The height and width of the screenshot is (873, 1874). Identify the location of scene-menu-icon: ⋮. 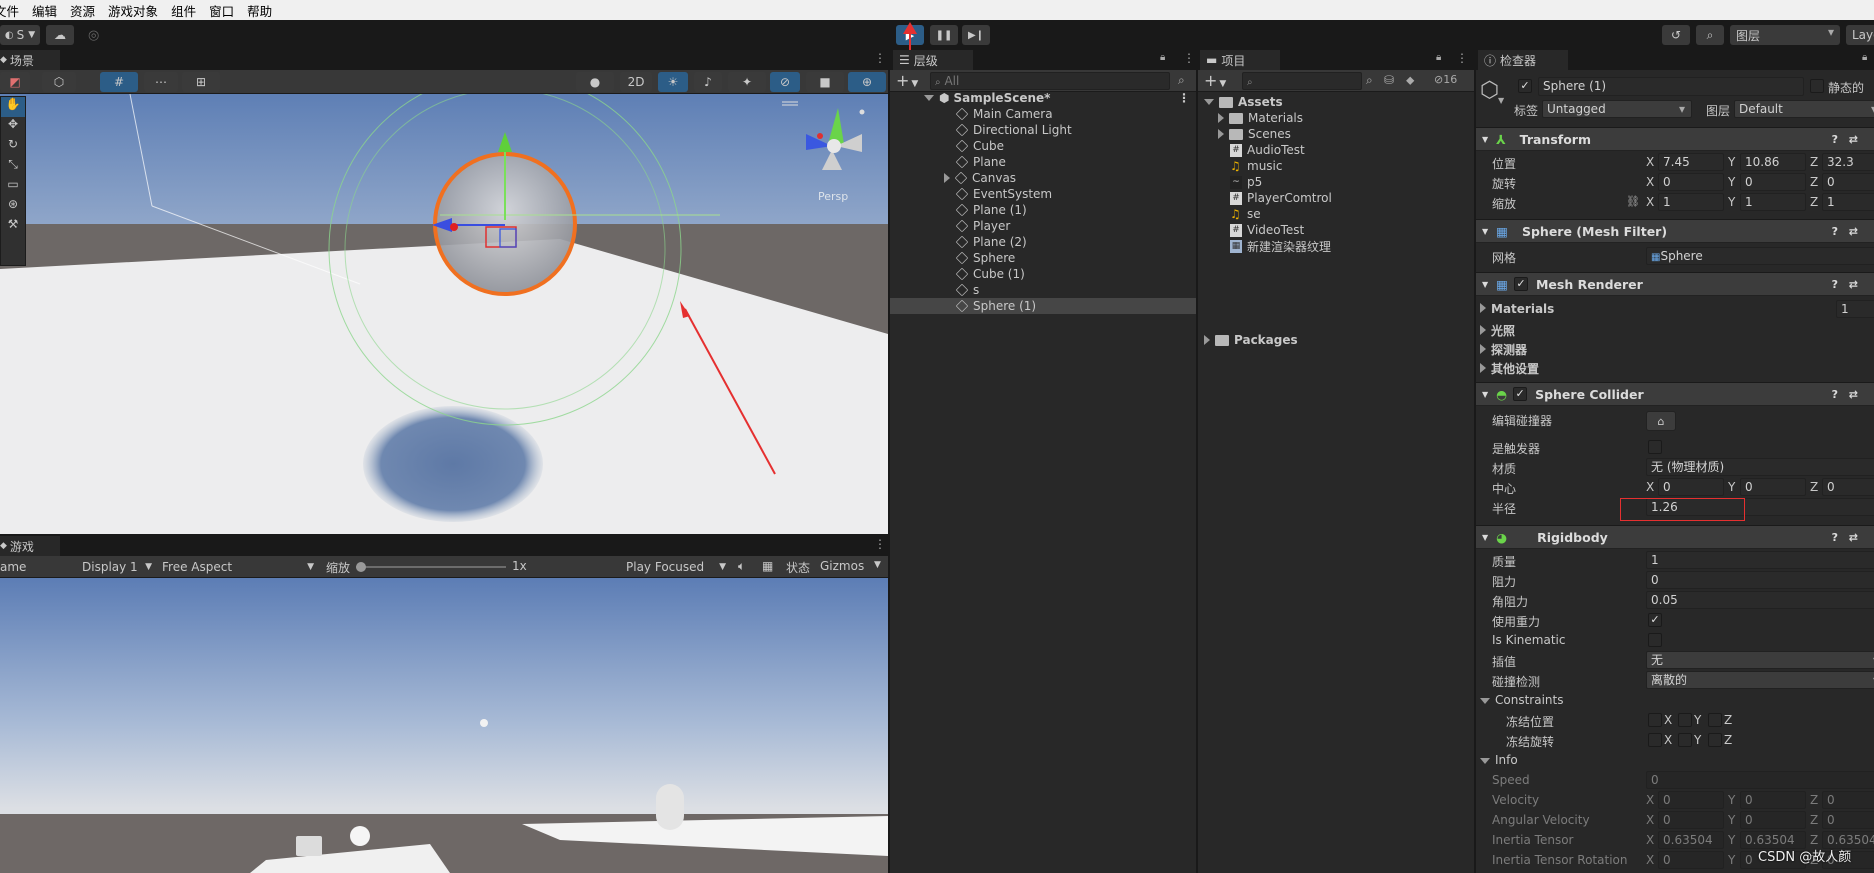
(880, 58).